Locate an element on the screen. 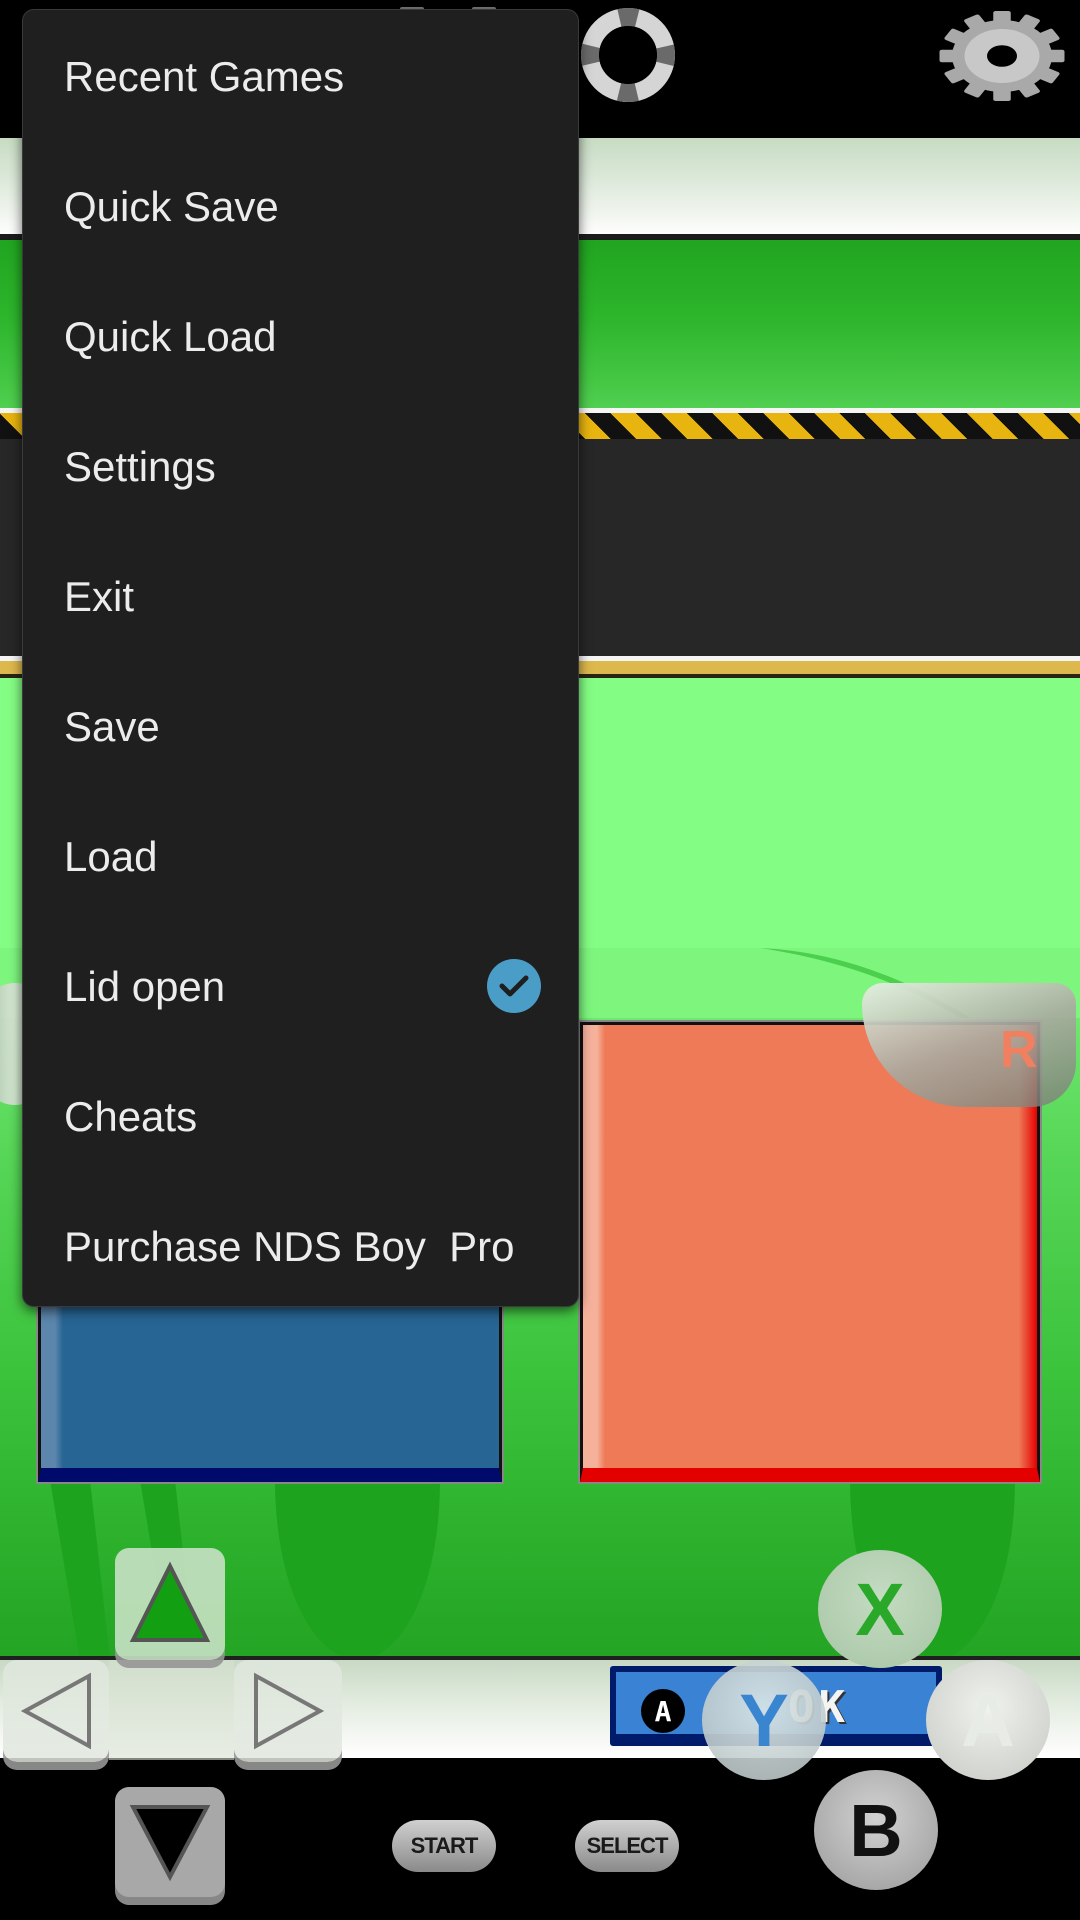  menu-item-quick-load: Quick Load is located at coordinates (301, 337).